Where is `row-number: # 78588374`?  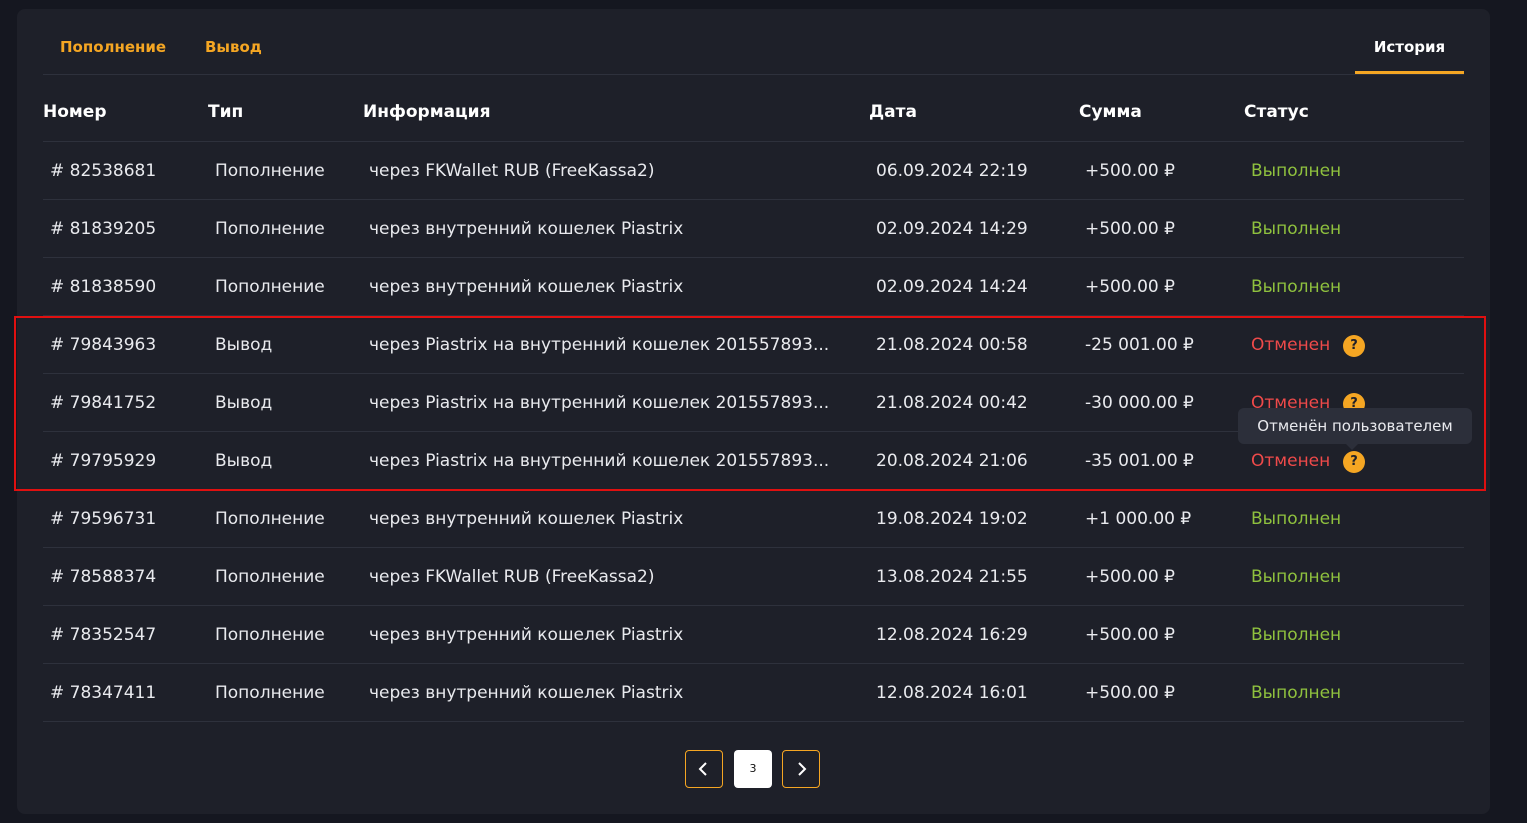 row-number: # 78588374 is located at coordinates (103, 577).